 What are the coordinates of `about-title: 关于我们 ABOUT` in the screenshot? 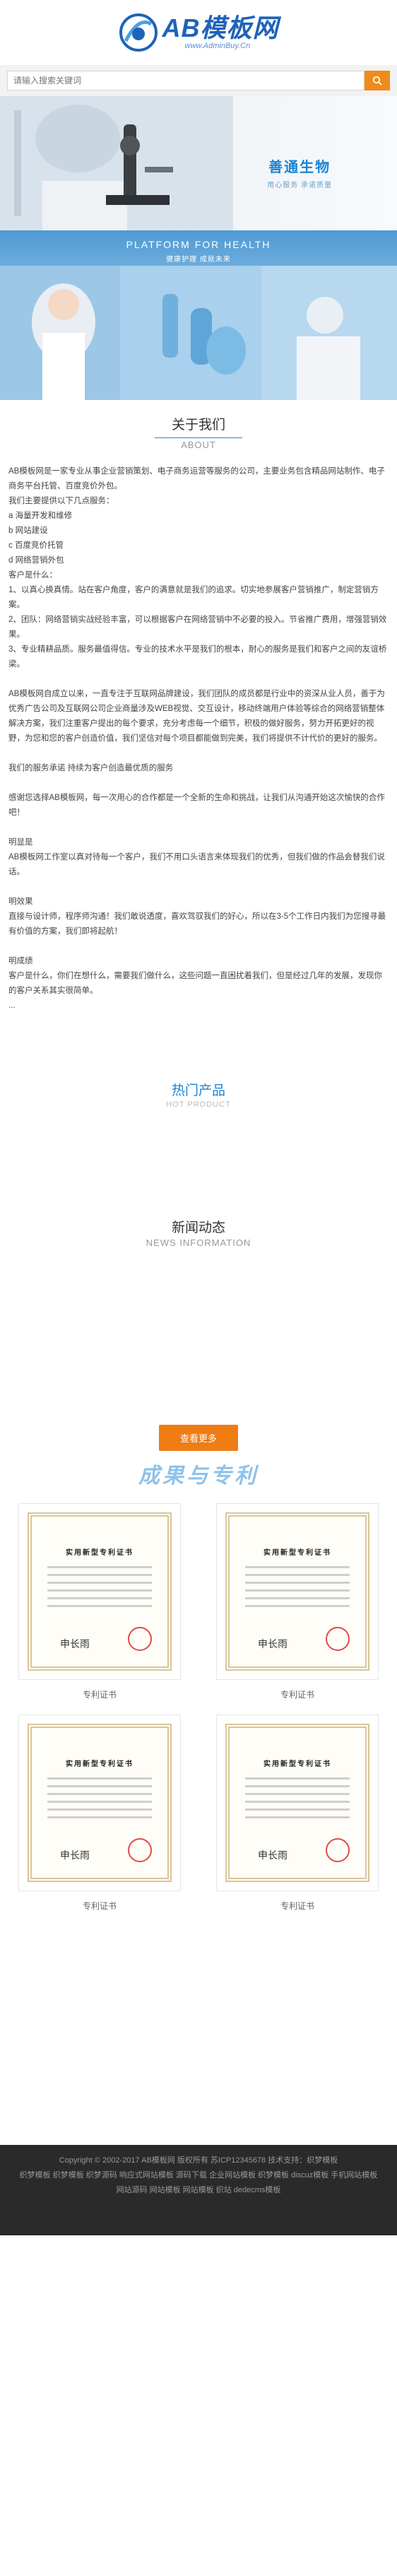 It's located at (198, 425).